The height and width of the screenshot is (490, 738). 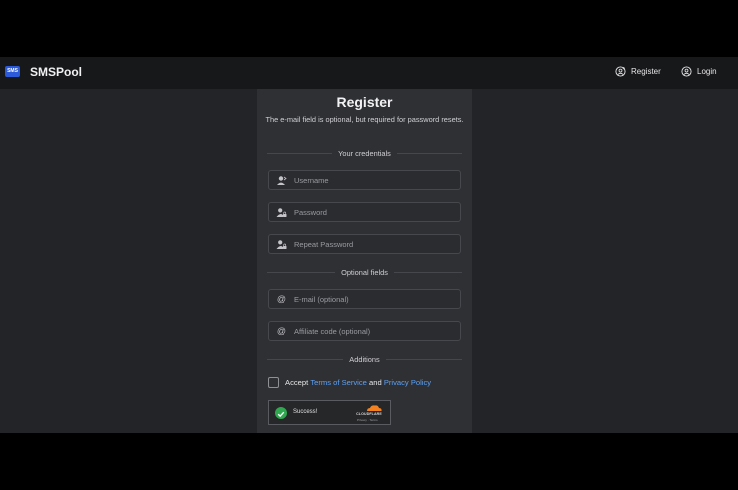 What do you see at coordinates (407, 382) in the screenshot?
I see `privacy-policy-link: Privacy Policy` at bounding box center [407, 382].